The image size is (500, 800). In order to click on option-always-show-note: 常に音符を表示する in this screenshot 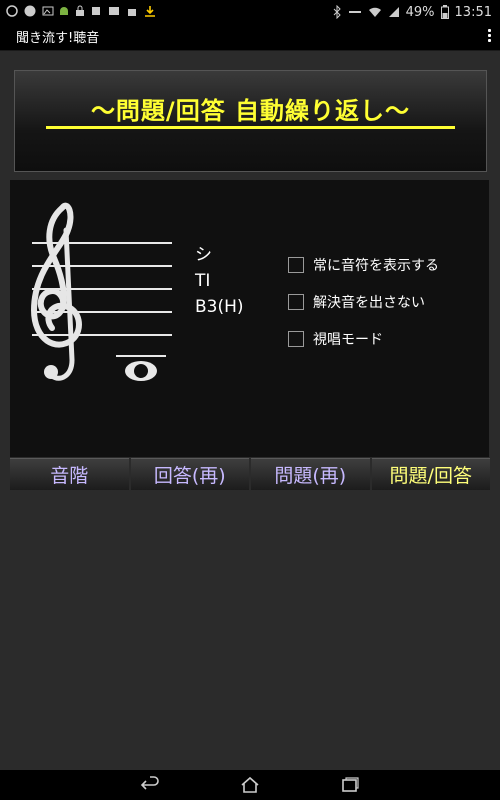, I will do `click(363, 264)`.